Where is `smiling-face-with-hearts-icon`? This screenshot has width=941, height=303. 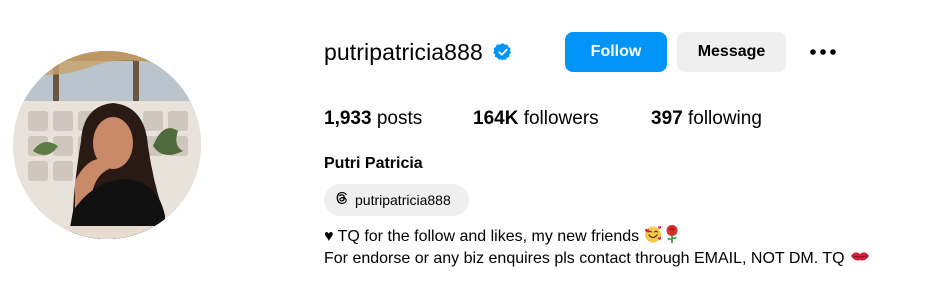 smiling-face-with-hearts-icon is located at coordinates (653, 237).